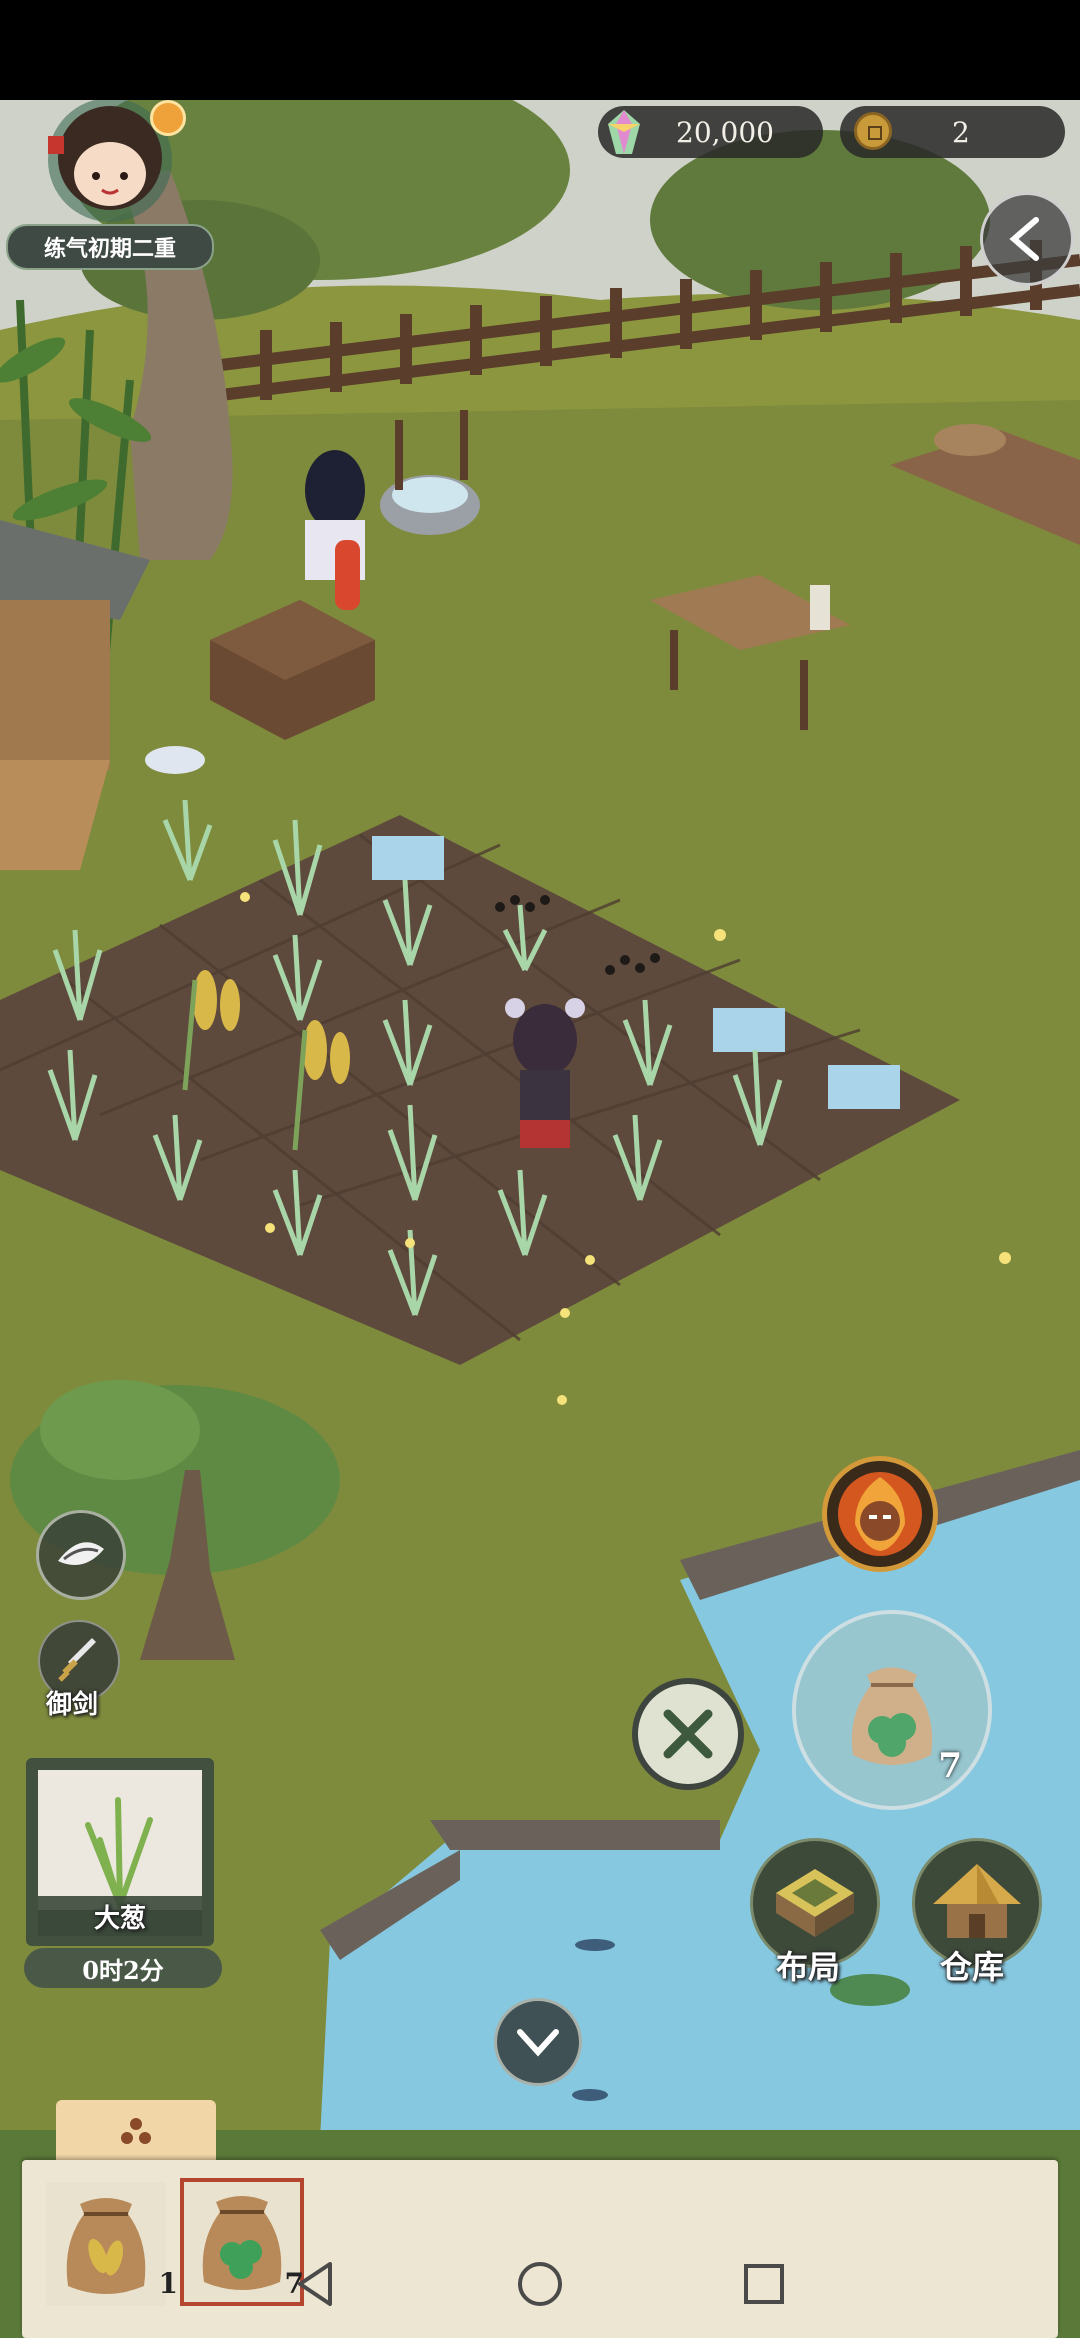 Image resolution: width=1080 pixels, height=2338 pixels. Describe the element at coordinates (725, 132) in the screenshot. I see `spirit-stone-value: 20,000` at that location.